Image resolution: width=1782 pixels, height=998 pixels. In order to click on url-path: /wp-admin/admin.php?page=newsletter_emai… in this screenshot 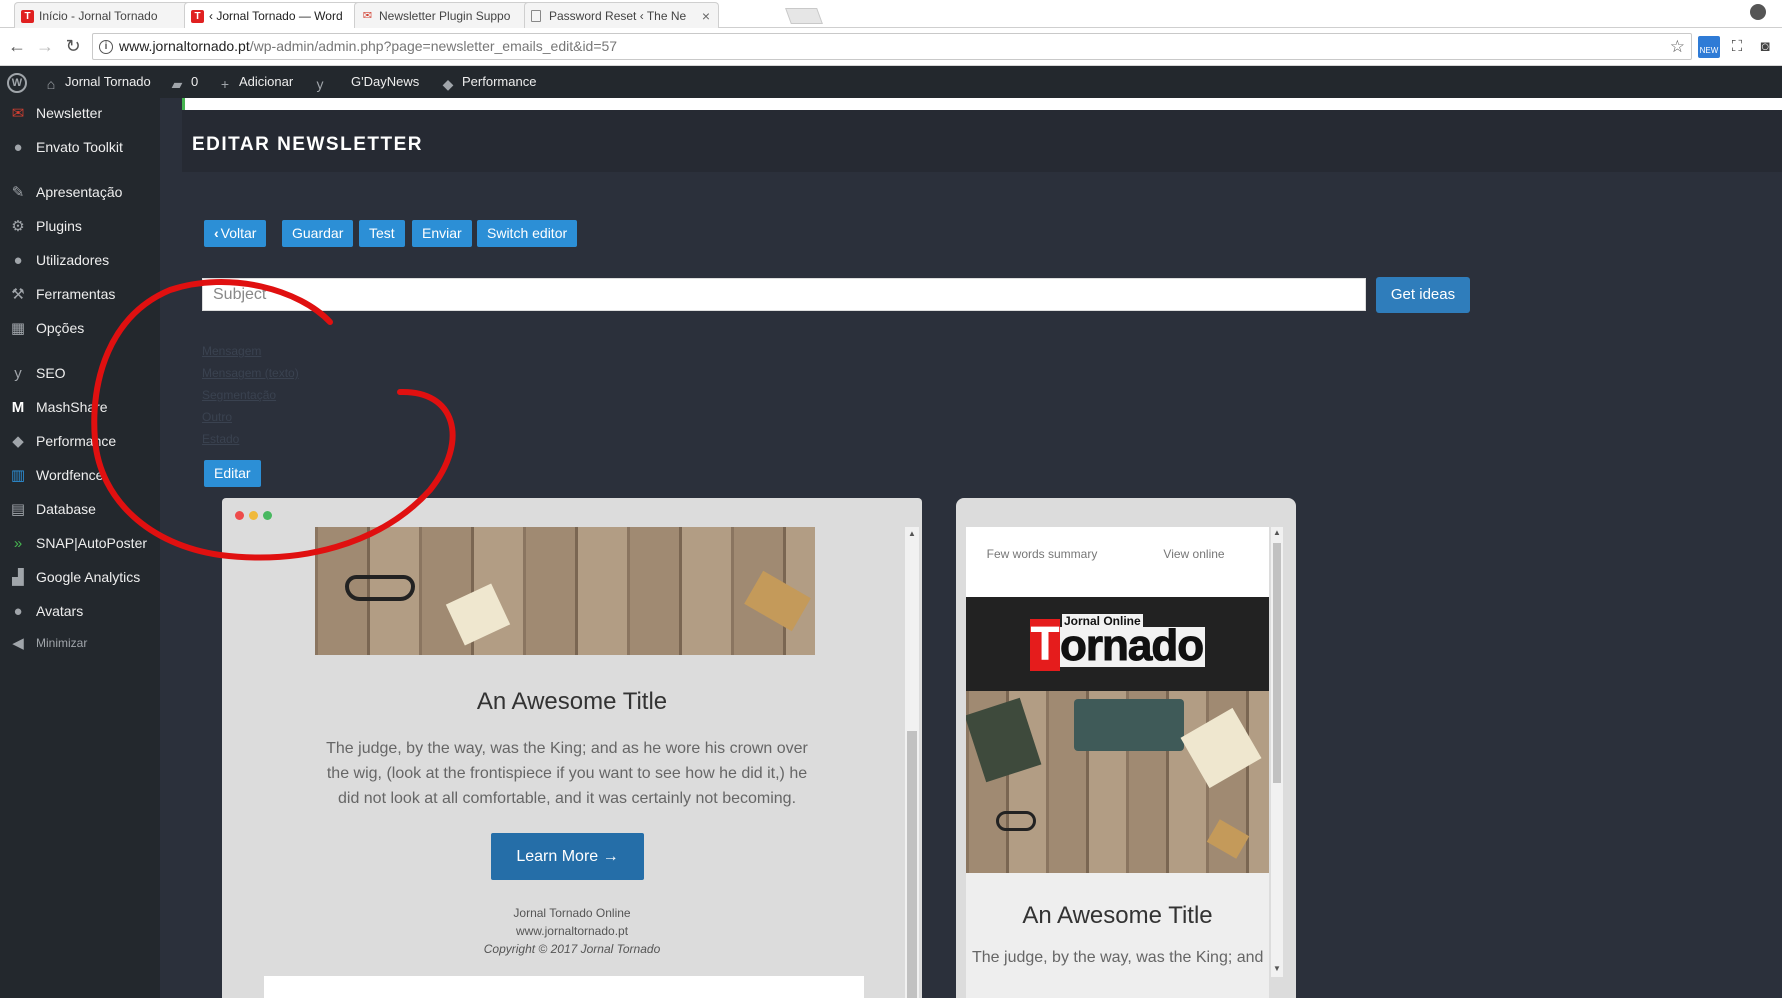, I will do `click(433, 46)`.